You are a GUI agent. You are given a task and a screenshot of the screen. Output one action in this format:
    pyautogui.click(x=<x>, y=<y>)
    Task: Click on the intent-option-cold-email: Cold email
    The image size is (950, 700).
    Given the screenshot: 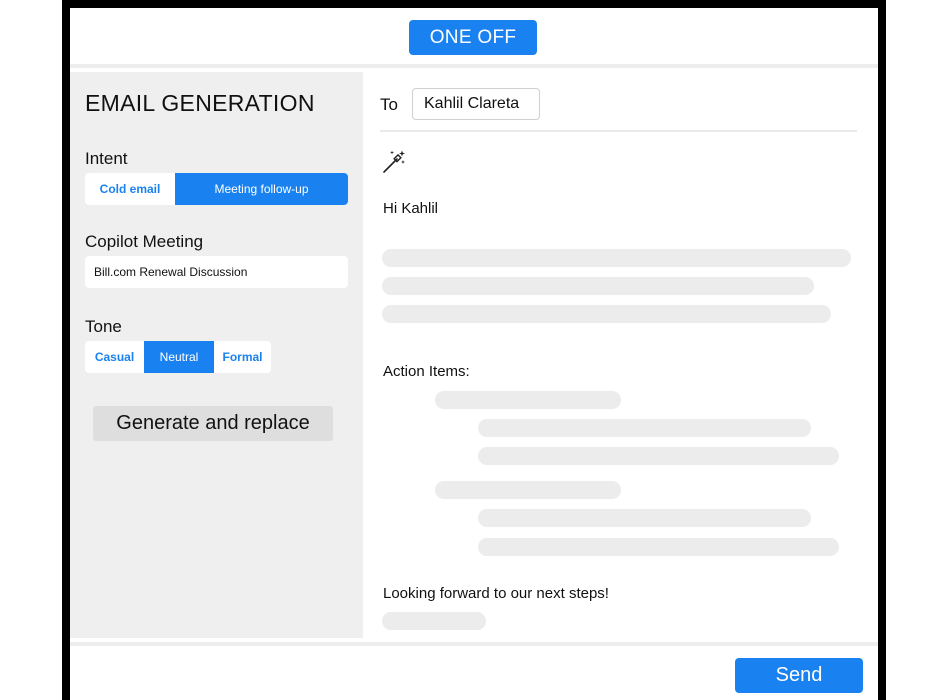 What is the action you would take?
    pyautogui.click(x=130, y=189)
    